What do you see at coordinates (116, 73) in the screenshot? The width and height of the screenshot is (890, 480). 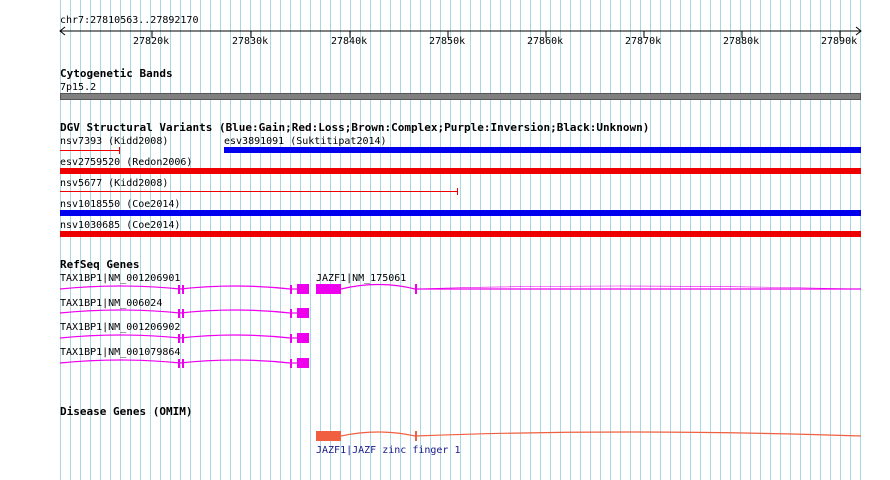 I see `track-title-cytoband: Cytogenetic Bands` at bounding box center [116, 73].